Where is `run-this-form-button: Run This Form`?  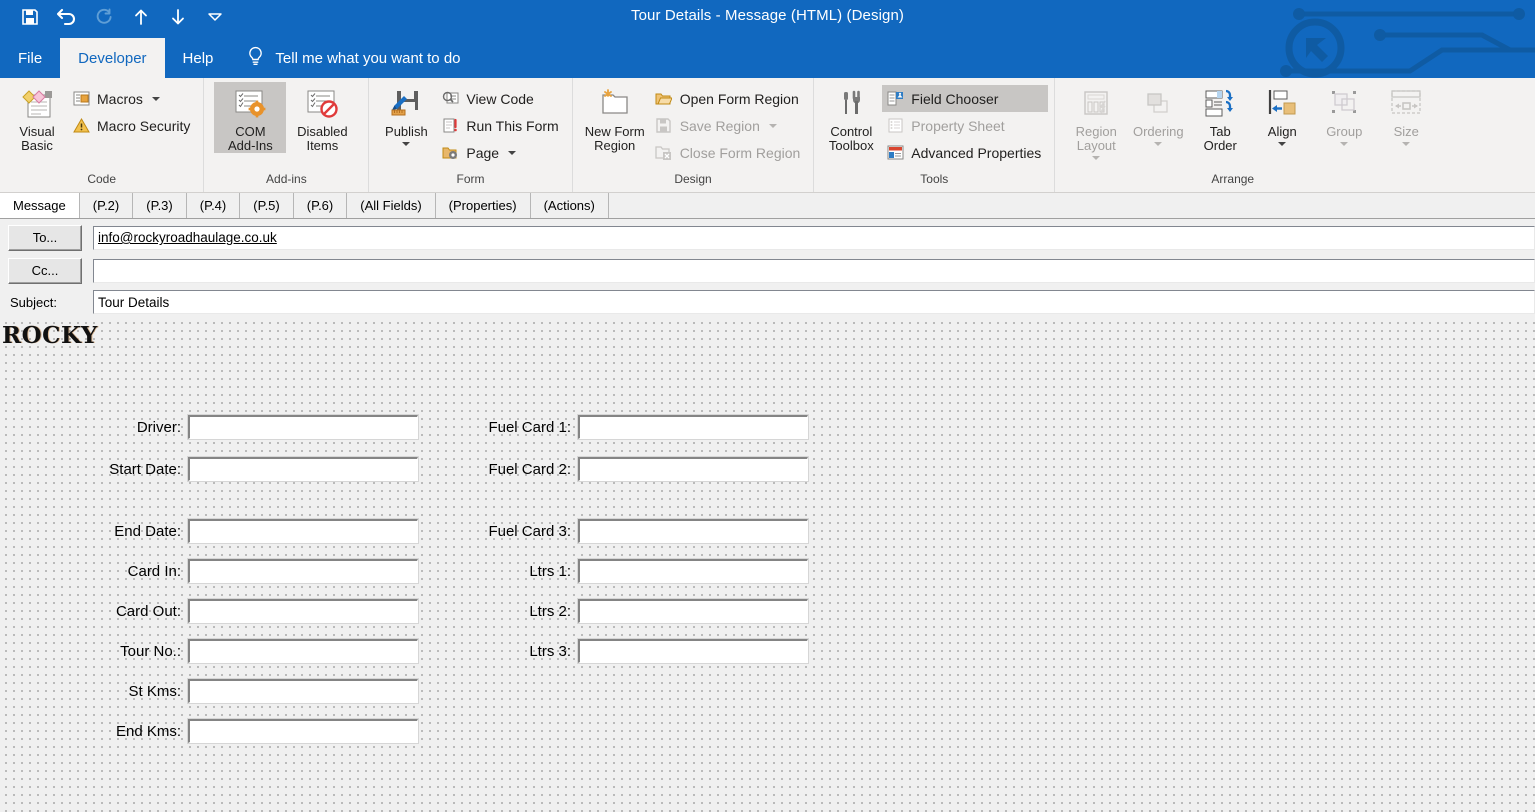
run-this-form-button: Run This Form is located at coordinates (501, 125).